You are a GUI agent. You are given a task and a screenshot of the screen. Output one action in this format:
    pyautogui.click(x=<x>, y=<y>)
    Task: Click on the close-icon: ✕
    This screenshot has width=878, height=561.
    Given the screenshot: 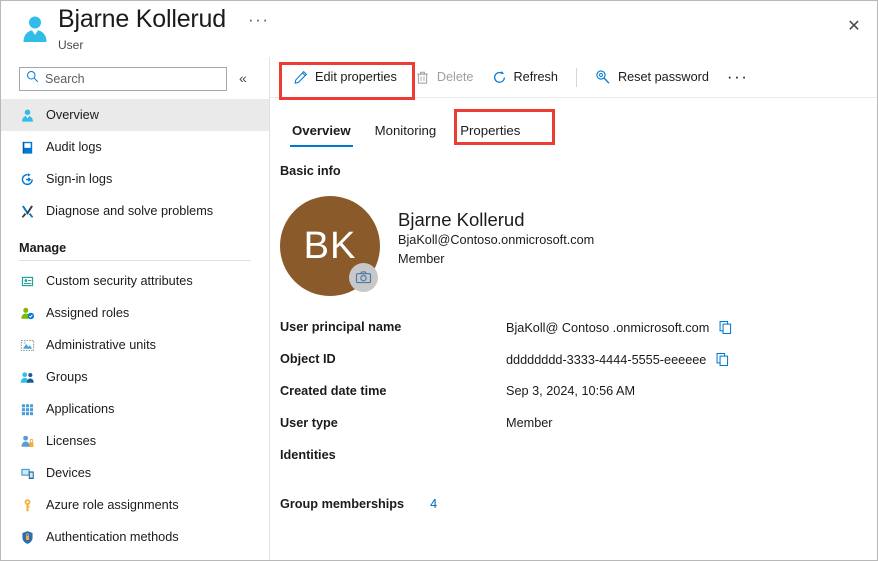 What is the action you would take?
    pyautogui.click(x=854, y=26)
    